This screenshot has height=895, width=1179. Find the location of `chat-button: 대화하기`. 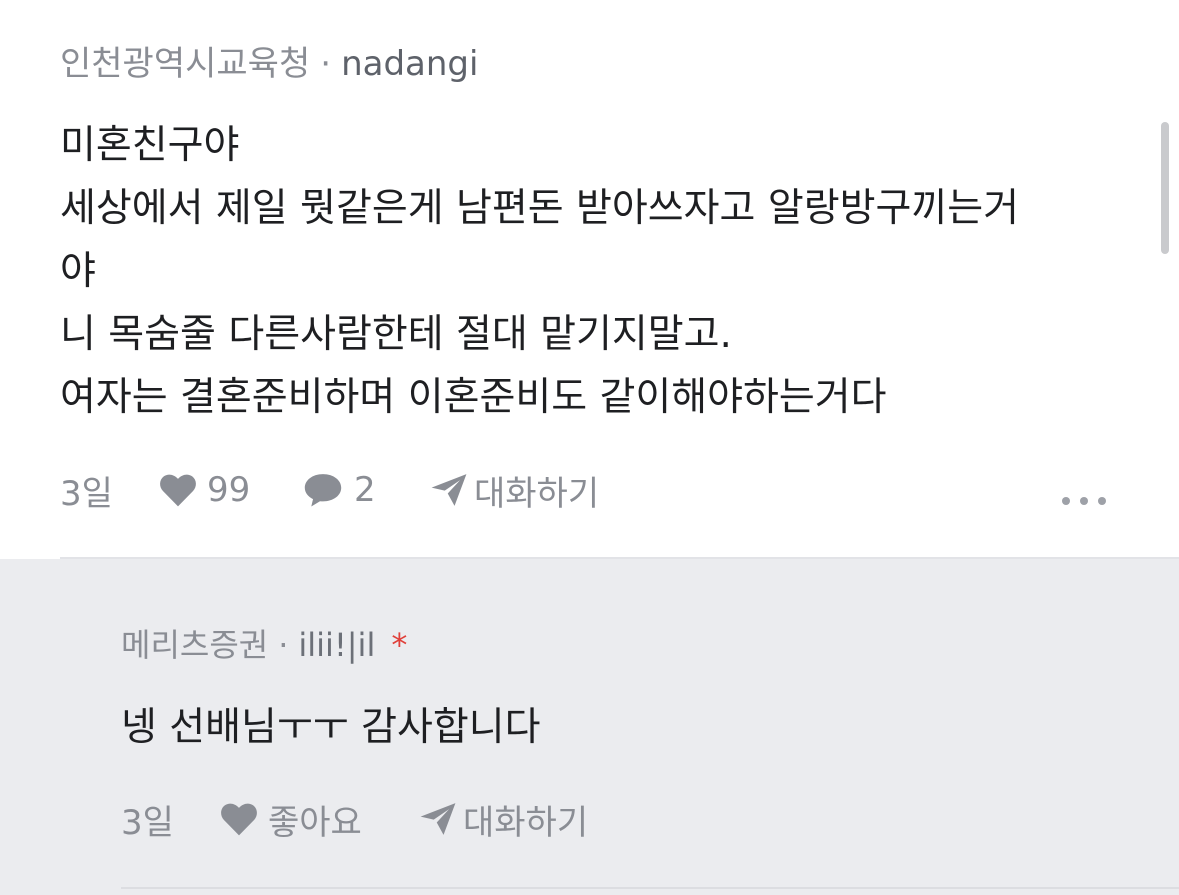

chat-button: 대화하기 is located at coordinates (514, 490).